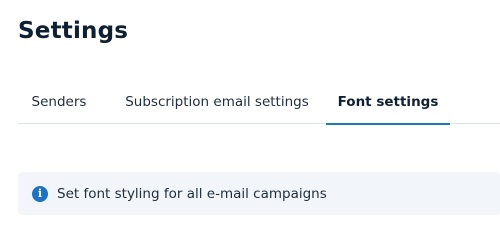  Describe the element at coordinates (388, 105) in the screenshot. I see `tab-font-settings: Font settings` at that location.